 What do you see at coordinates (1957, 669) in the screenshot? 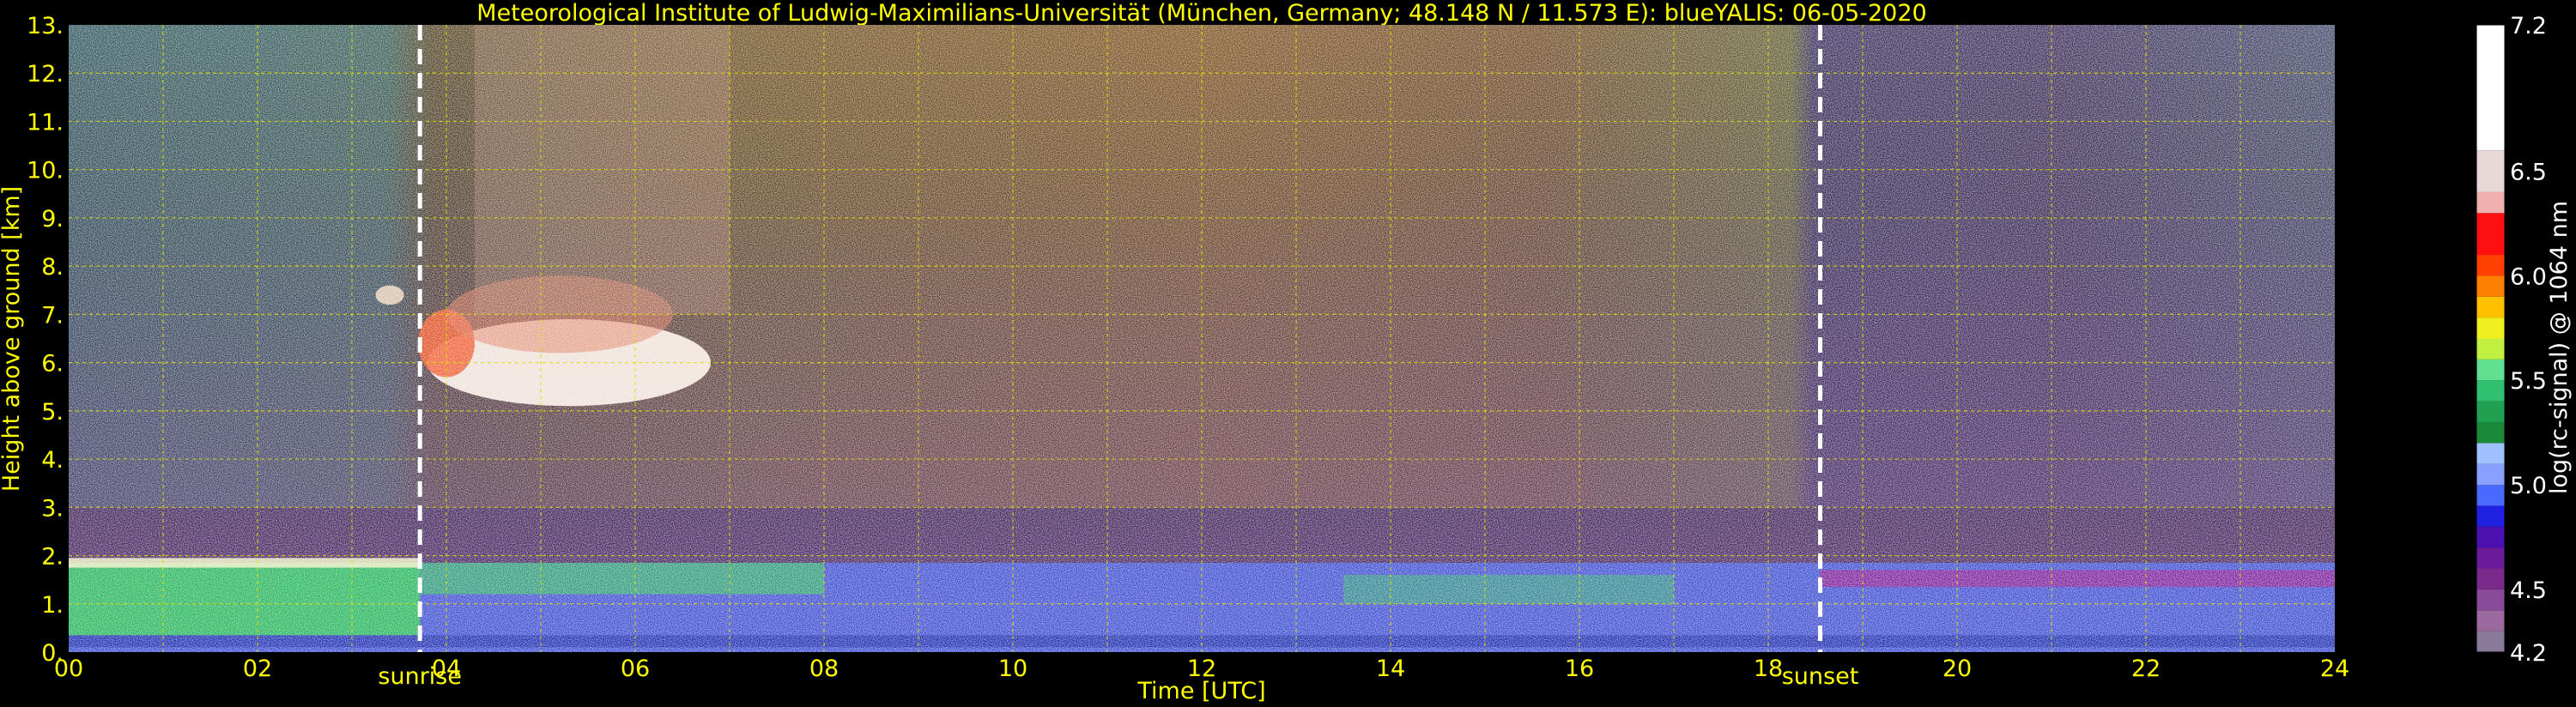
I see `x-tick-label: 20` at bounding box center [1957, 669].